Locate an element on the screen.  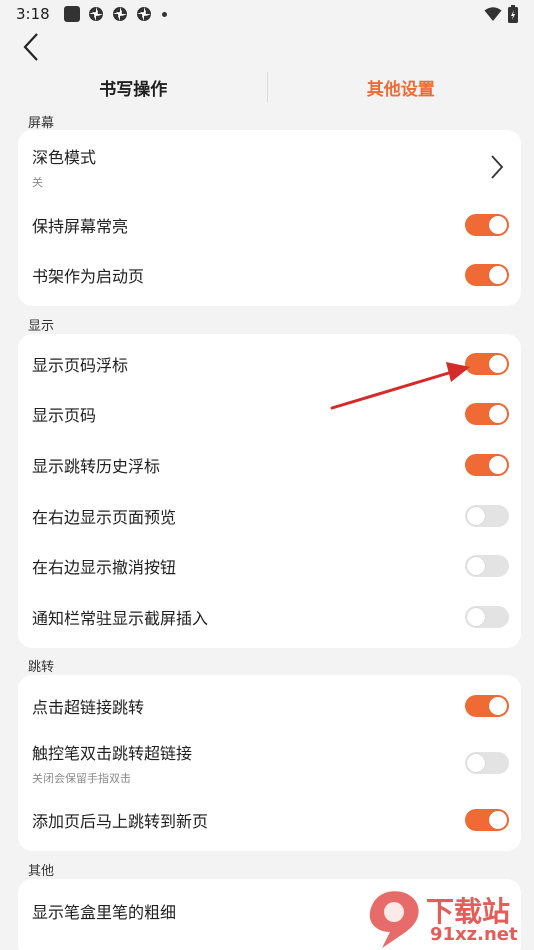
toggle-jump-to-new-page is located at coordinates (487, 820).